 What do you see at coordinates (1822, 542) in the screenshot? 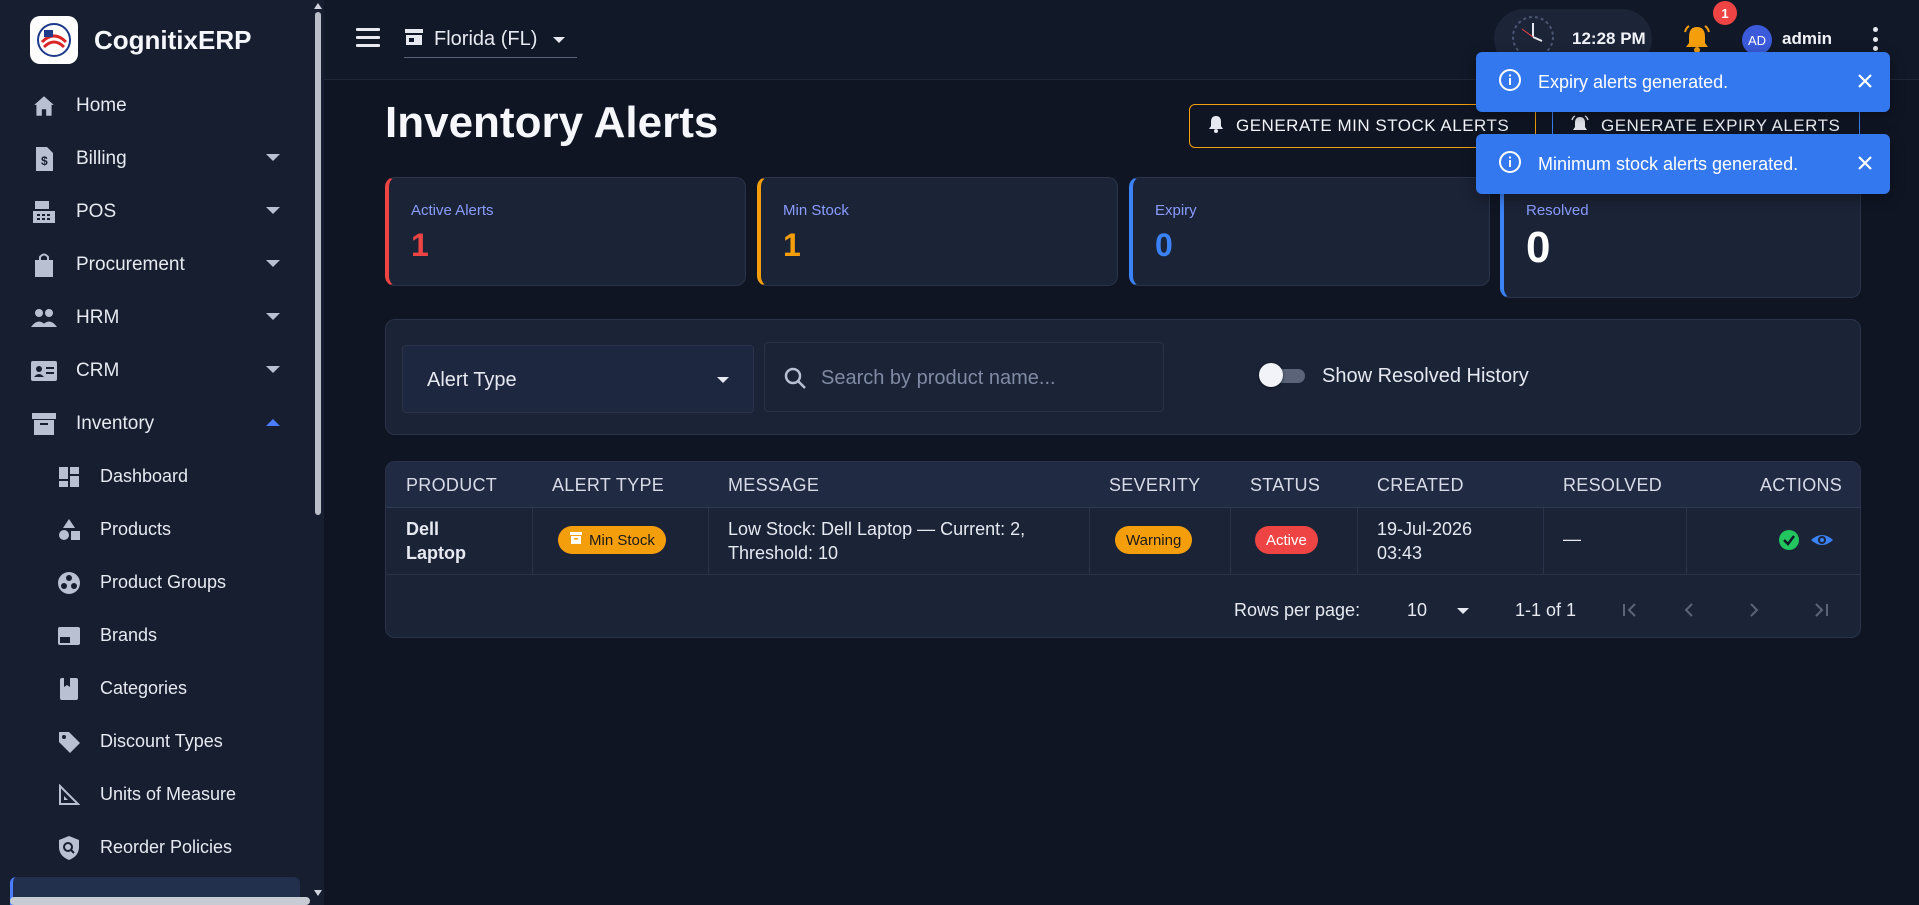
I see `view-eye-icon` at bounding box center [1822, 542].